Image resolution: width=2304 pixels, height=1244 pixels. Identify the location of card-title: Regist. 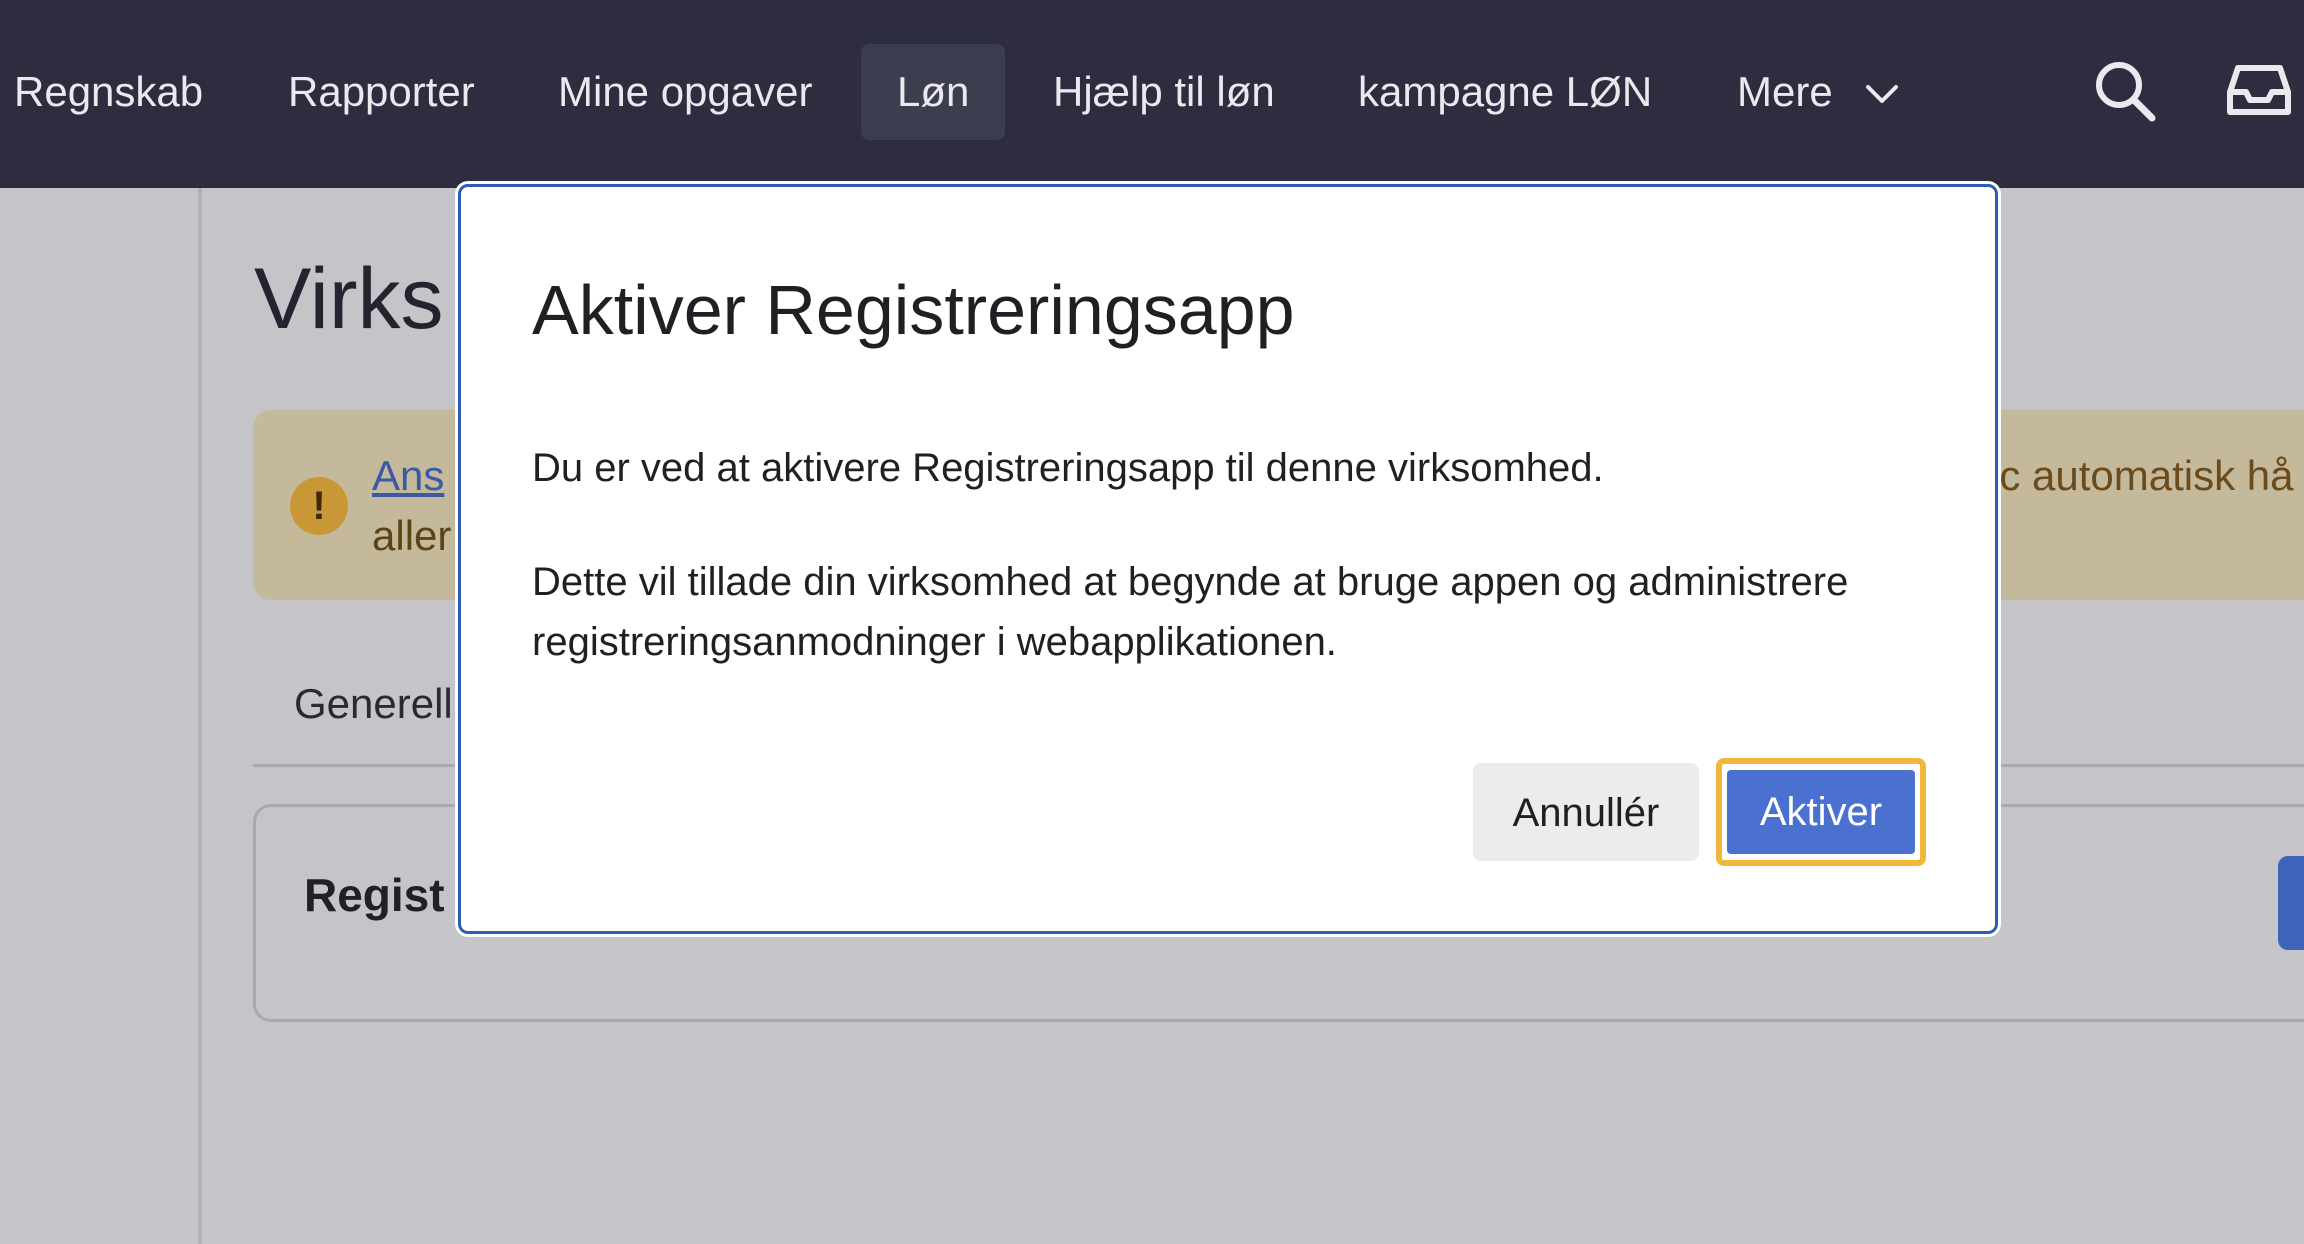
(374, 895).